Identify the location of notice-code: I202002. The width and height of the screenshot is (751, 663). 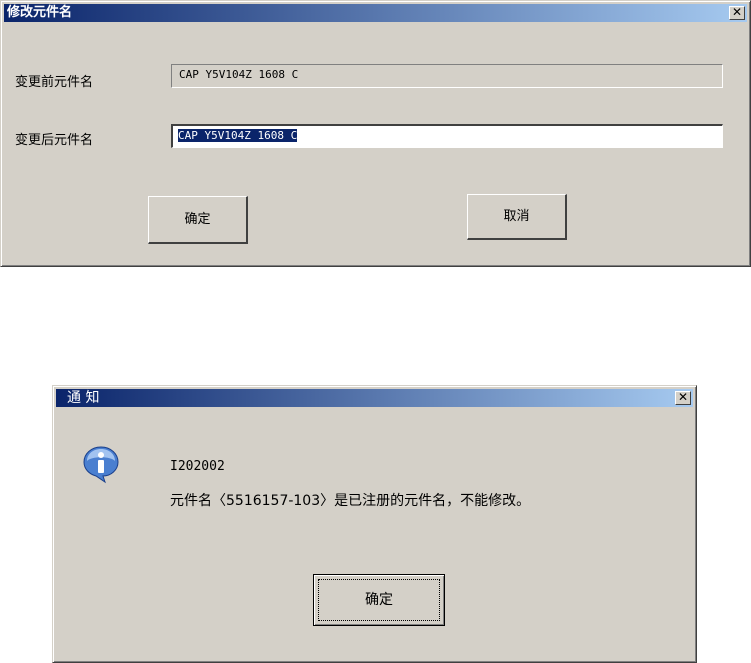
(197, 466).